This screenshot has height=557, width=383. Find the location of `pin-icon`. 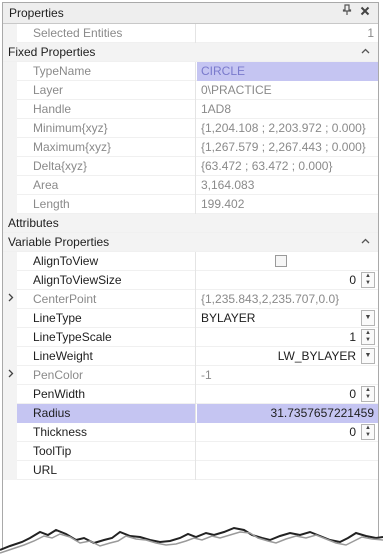

pin-icon is located at coordinates (347, 12).